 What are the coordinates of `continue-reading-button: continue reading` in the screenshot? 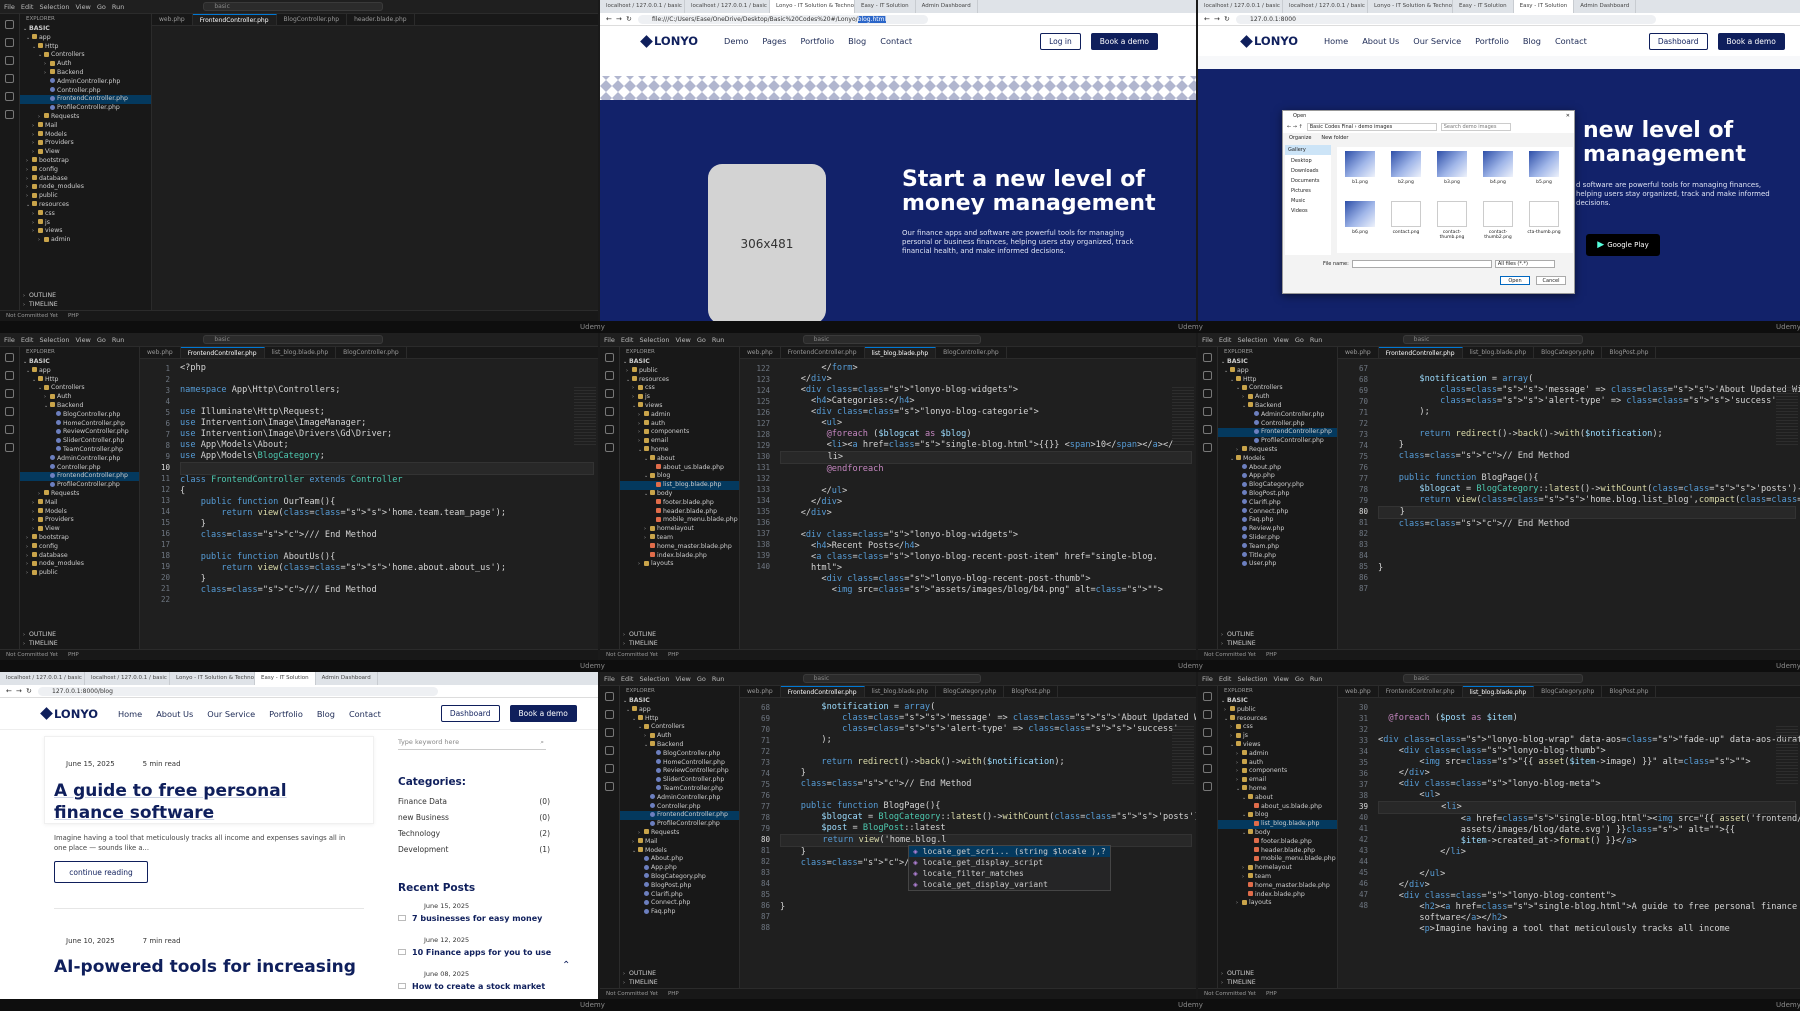 It's located at (101, 872).